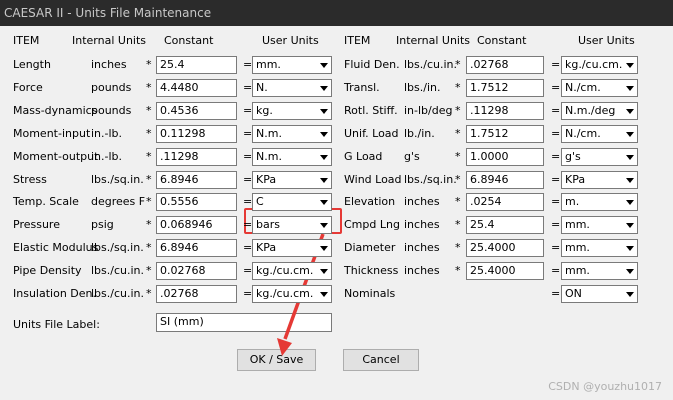  I want to click on left-row-3-user-units-select: N.m., so click(292, 134).